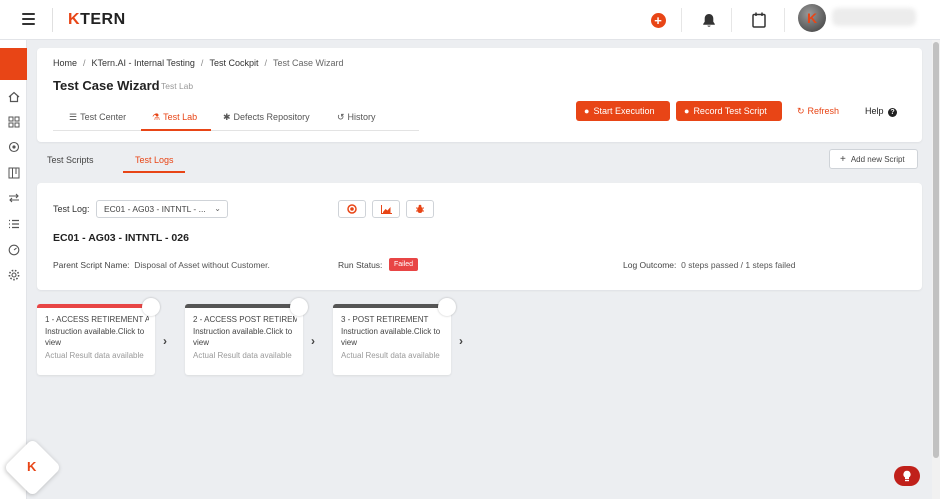 Image resolution: width=940 pixels, height=499 pixels. I want to click on bug-icon: ✱, so click(227, 117).